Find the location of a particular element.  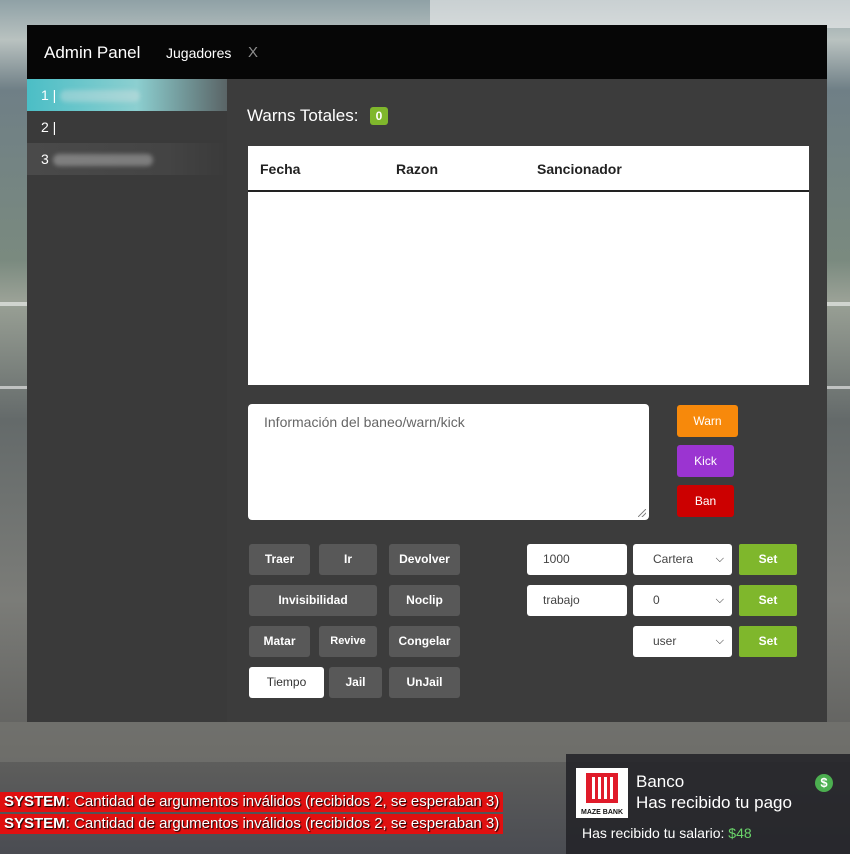

notification-subtitle: Has recibido tu pago is located at coordinates (714, 802).